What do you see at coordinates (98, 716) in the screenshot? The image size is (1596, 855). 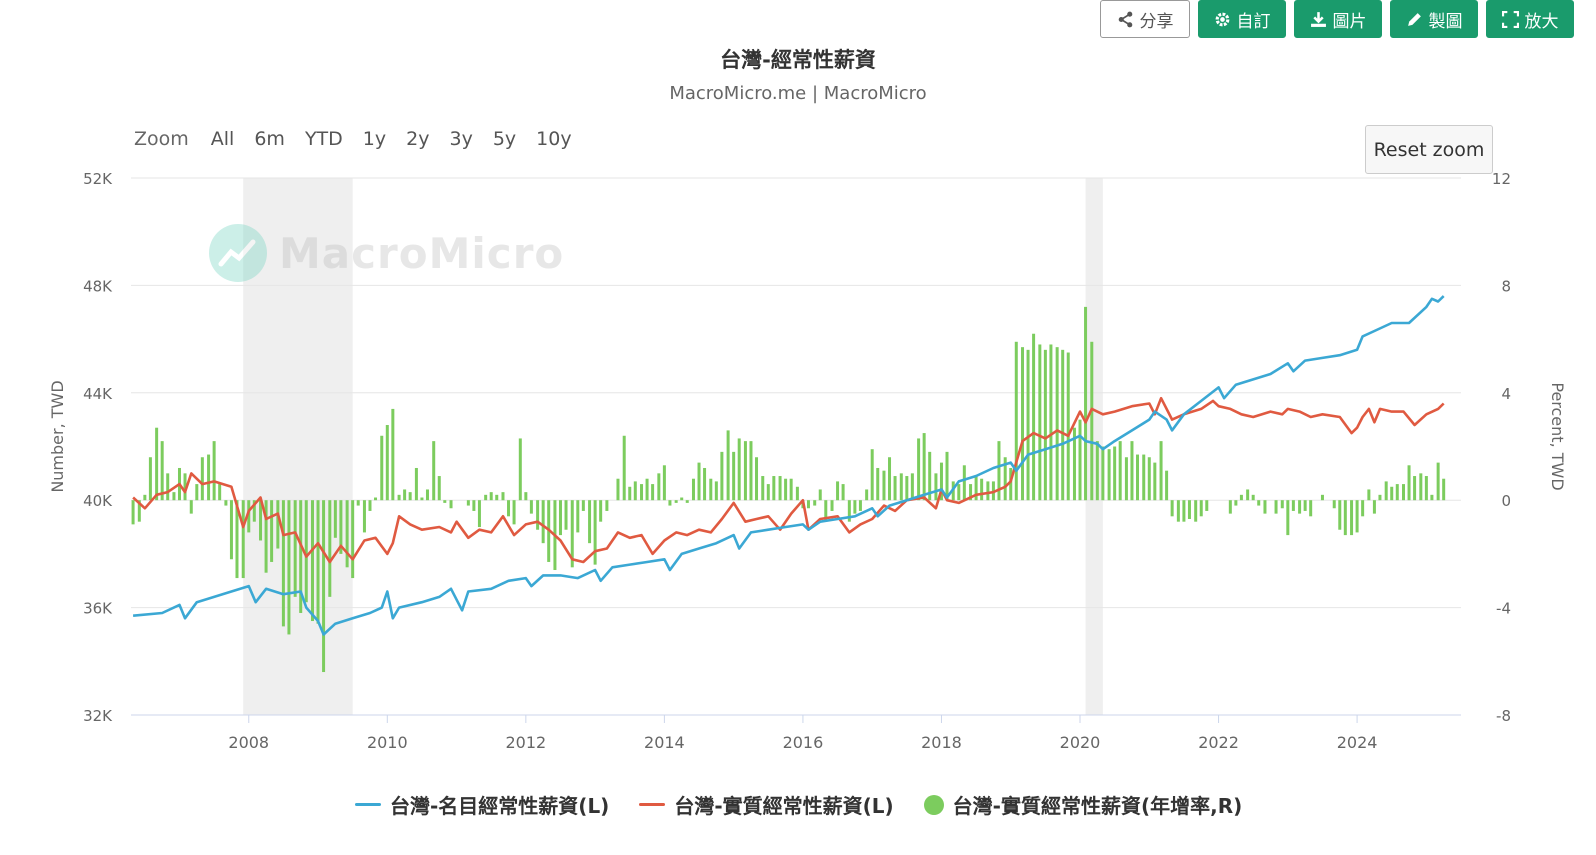 I see `y-left-tick-label: 32K` at bounding box center [98, 716].